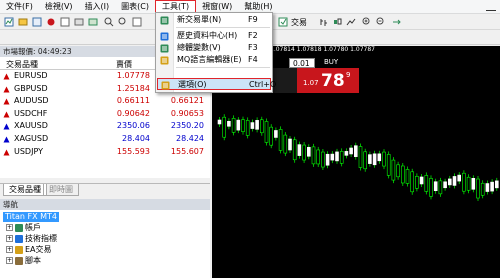 The height and width of the screenshot is (278, 500). I want to click on menu-item-options: 選項(O) Ctrl+O, so click(216, 84).